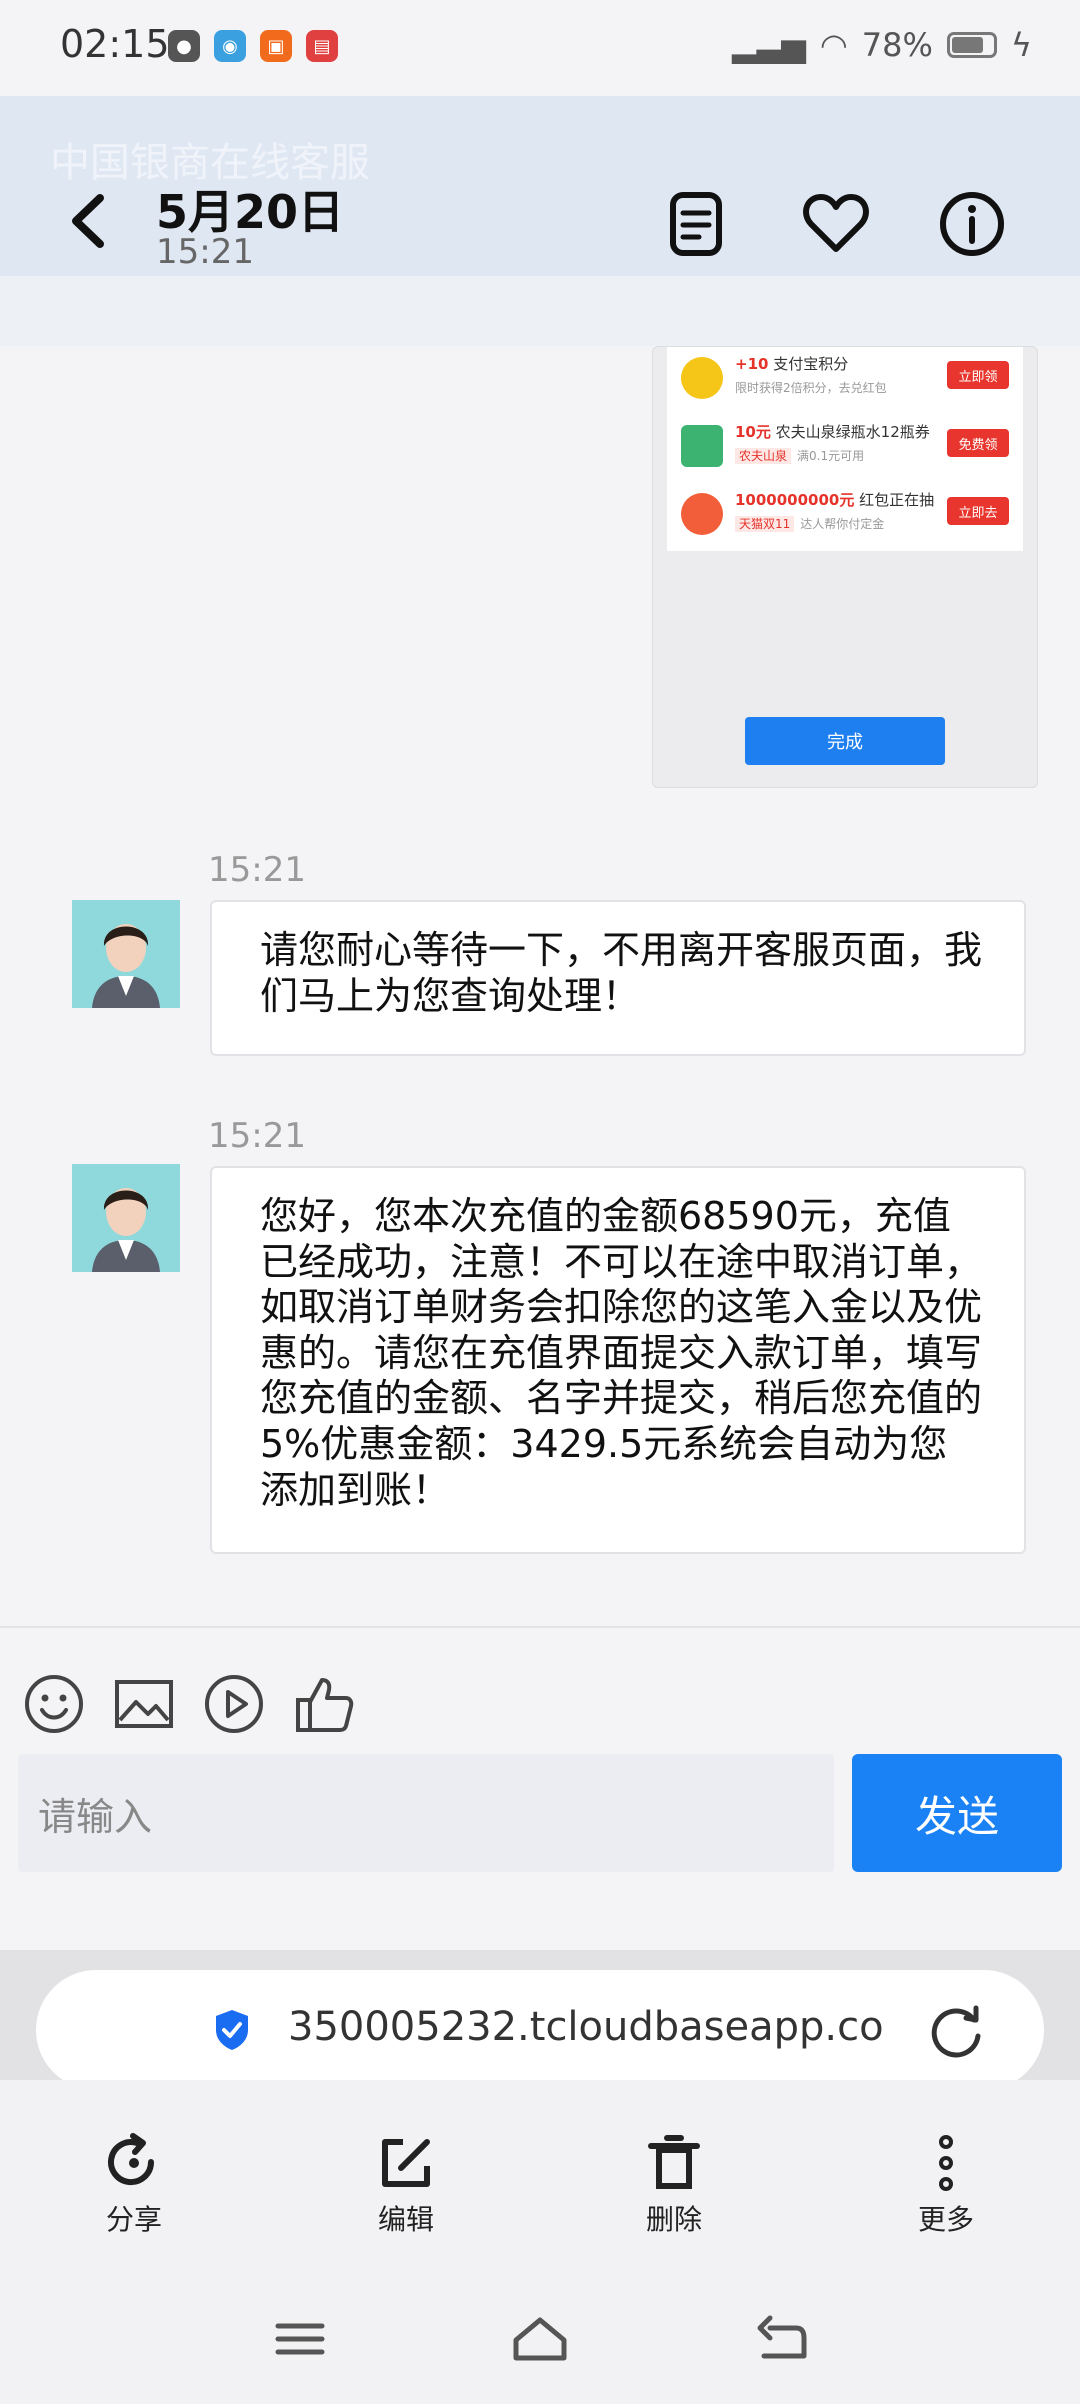 This screenshot has height=2404, width=1080. I want to click on image-icon, so click(144, 1704).